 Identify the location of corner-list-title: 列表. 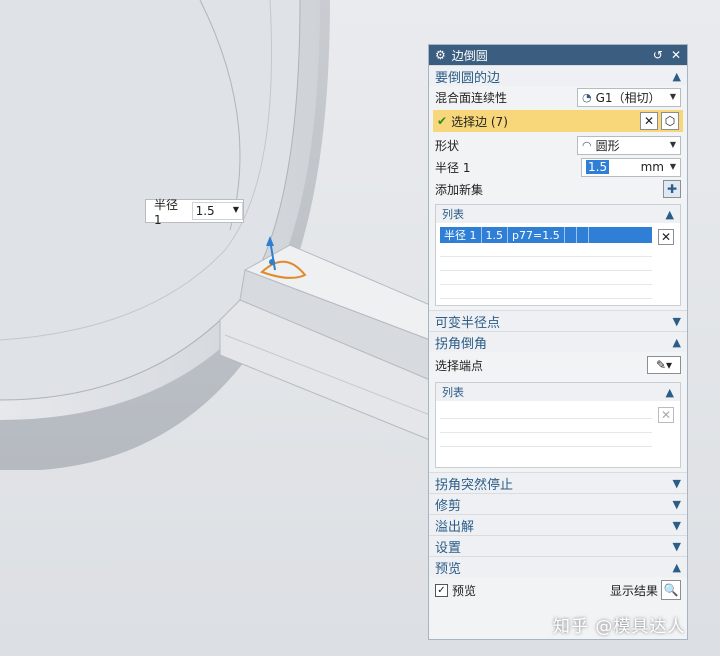
(453, 392).